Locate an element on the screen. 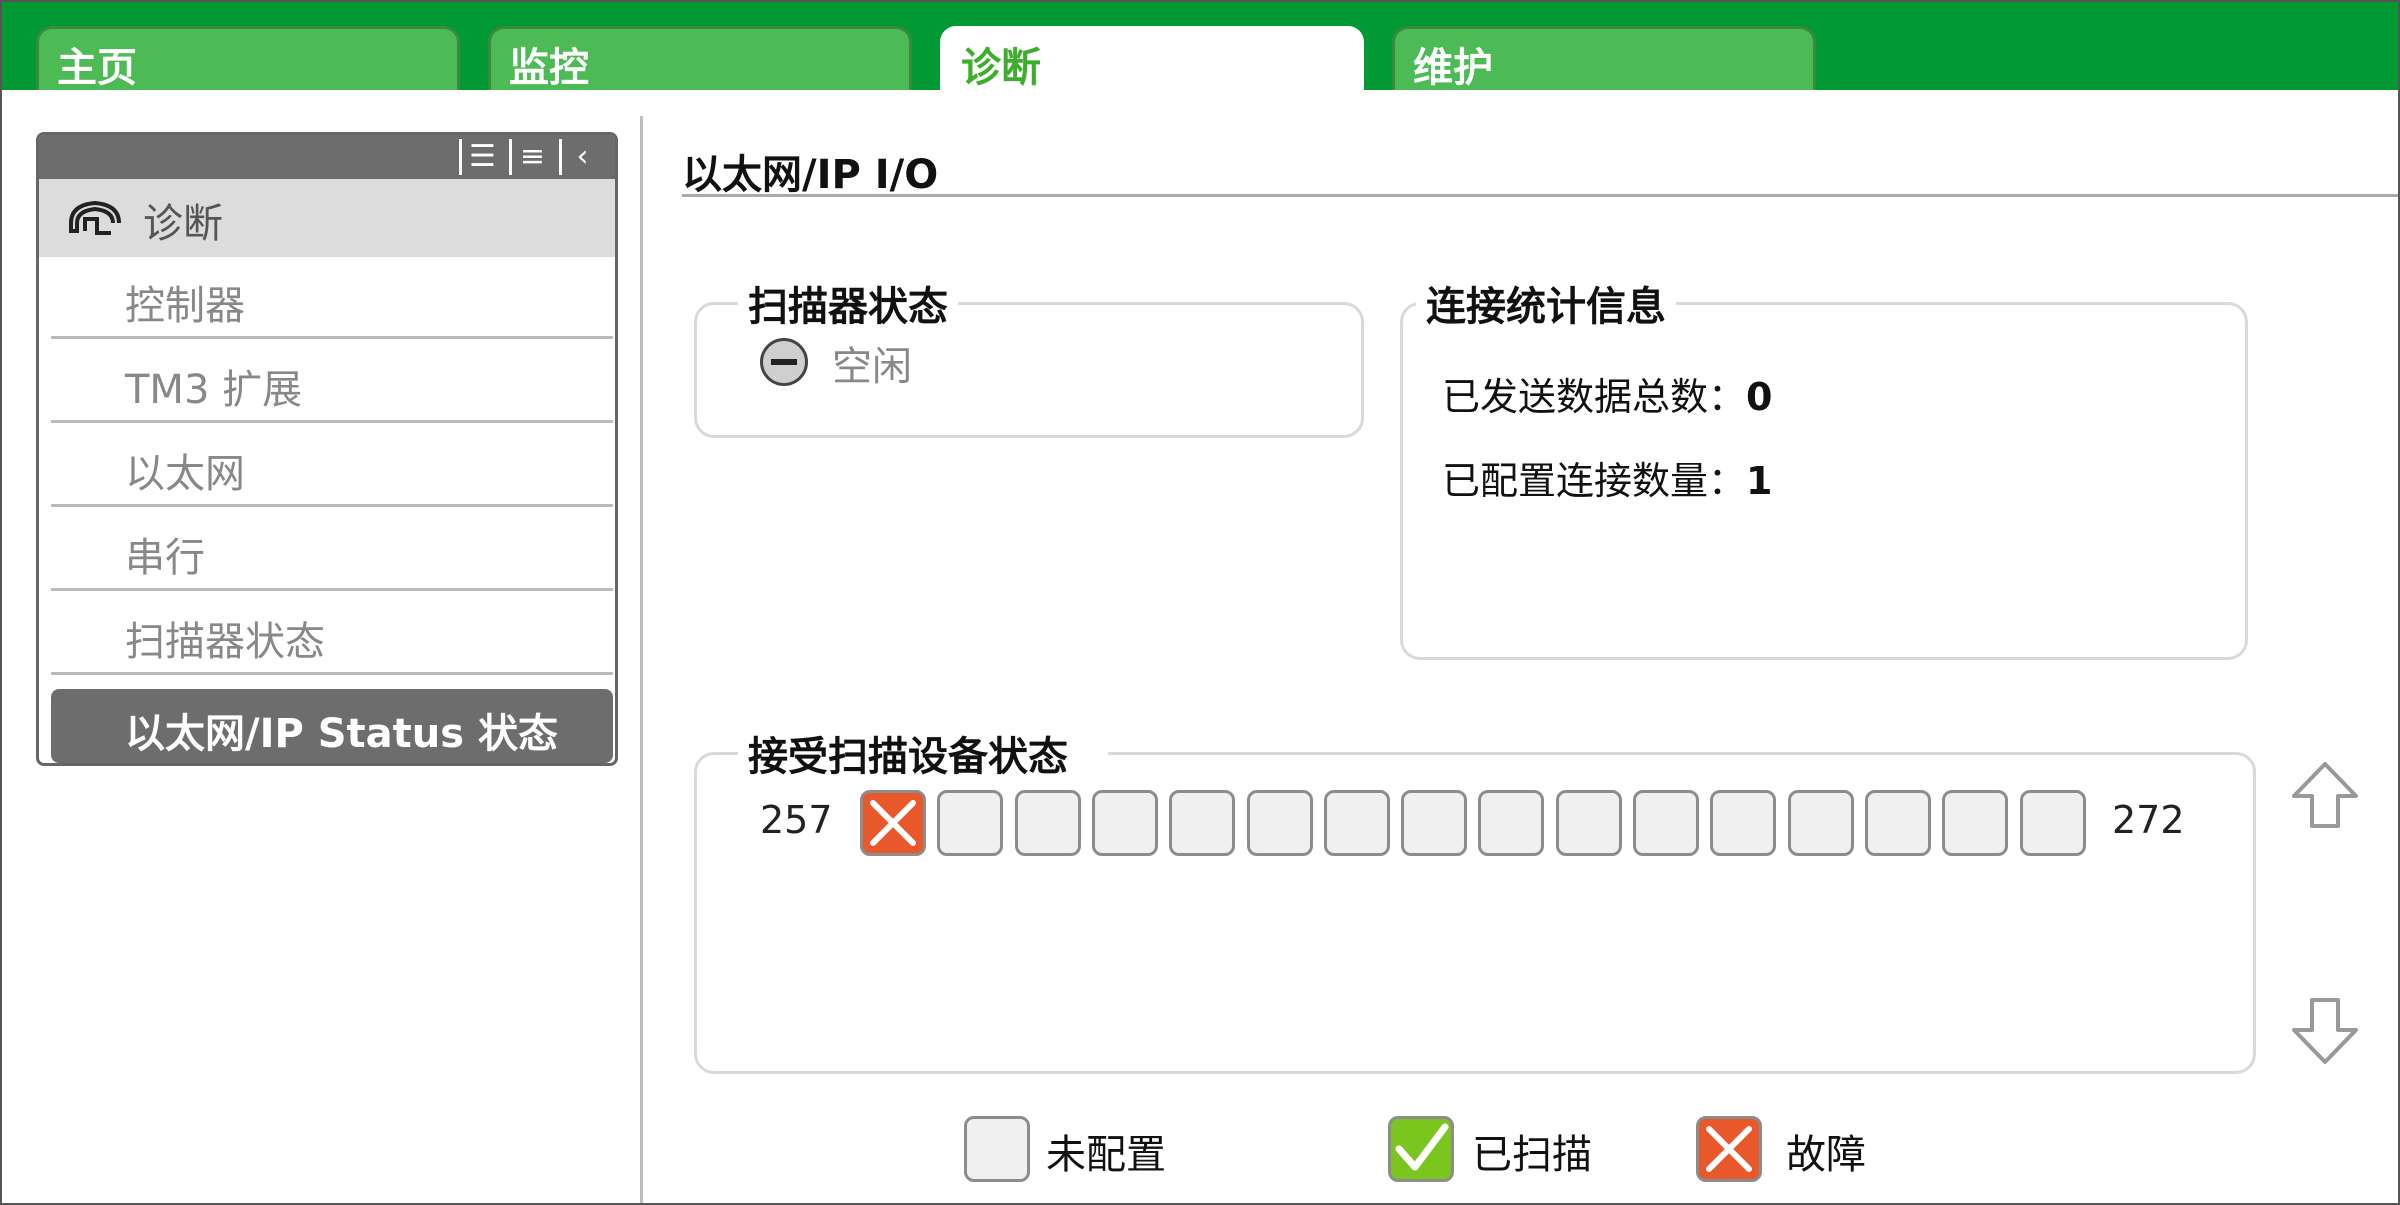 This screenshot has width=2400, height=1205. title-divider is located at coordinates (1540, 195).